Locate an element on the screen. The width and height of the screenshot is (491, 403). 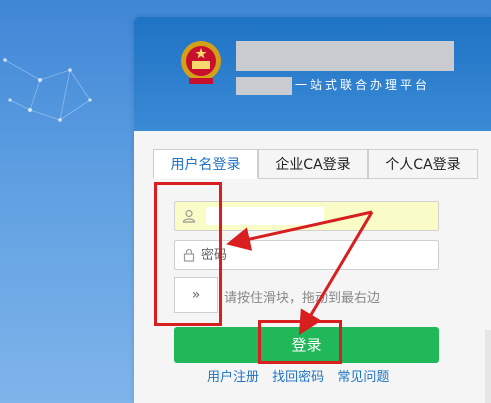
faq-link: 常见问题 is located at coordinates (363, 377).